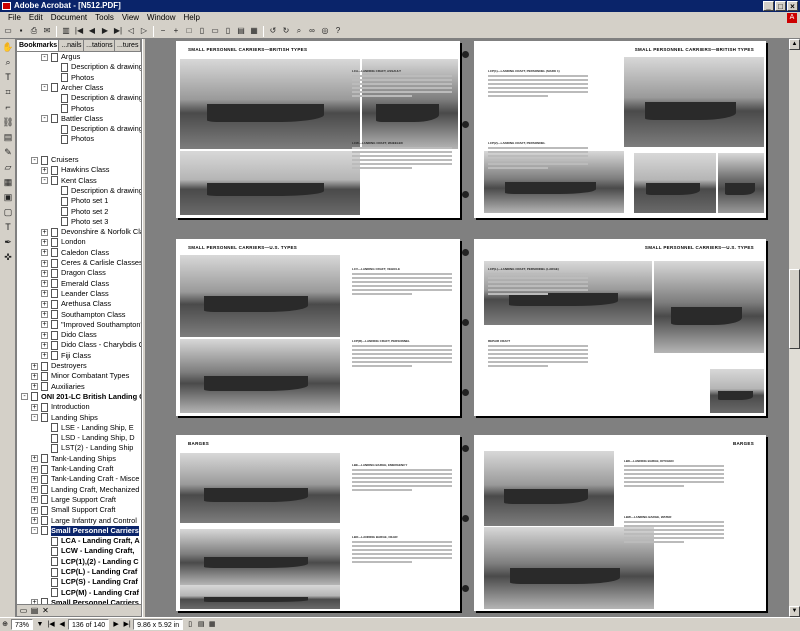 The height and width of the screenshot is (631, 800). I want to click on crop-icon: ⌐, so click(8, 107).